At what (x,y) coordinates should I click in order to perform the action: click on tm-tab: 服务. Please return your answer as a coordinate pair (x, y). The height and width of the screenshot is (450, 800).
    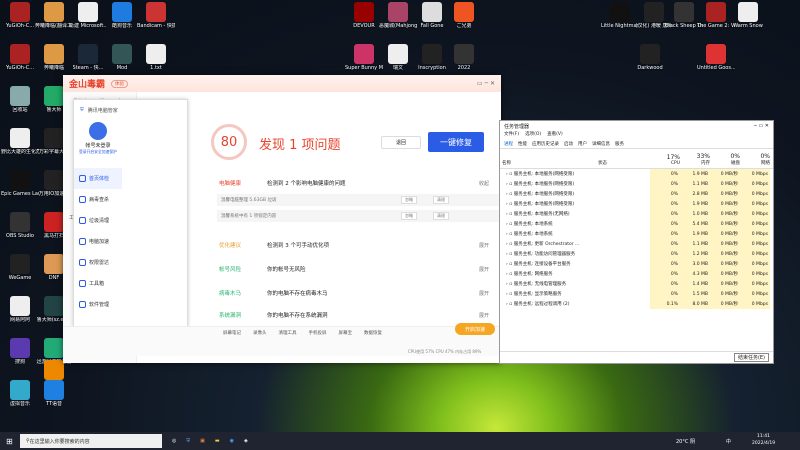
    Looking at the image, I should click on (619, 144).